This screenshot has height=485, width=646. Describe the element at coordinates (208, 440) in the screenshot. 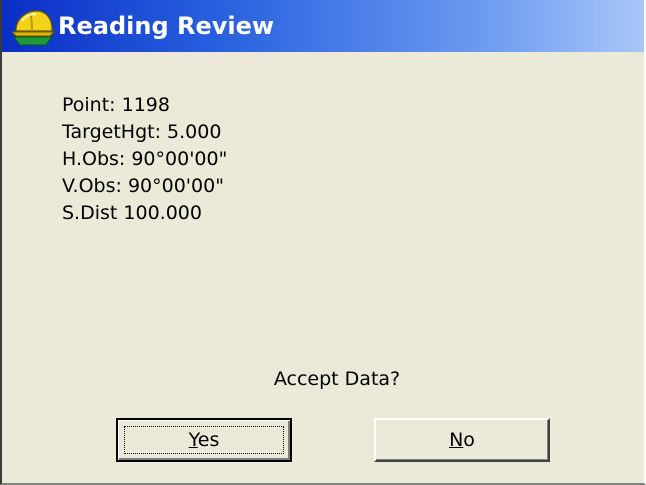

I see `yes-label-rest: es` at that location.